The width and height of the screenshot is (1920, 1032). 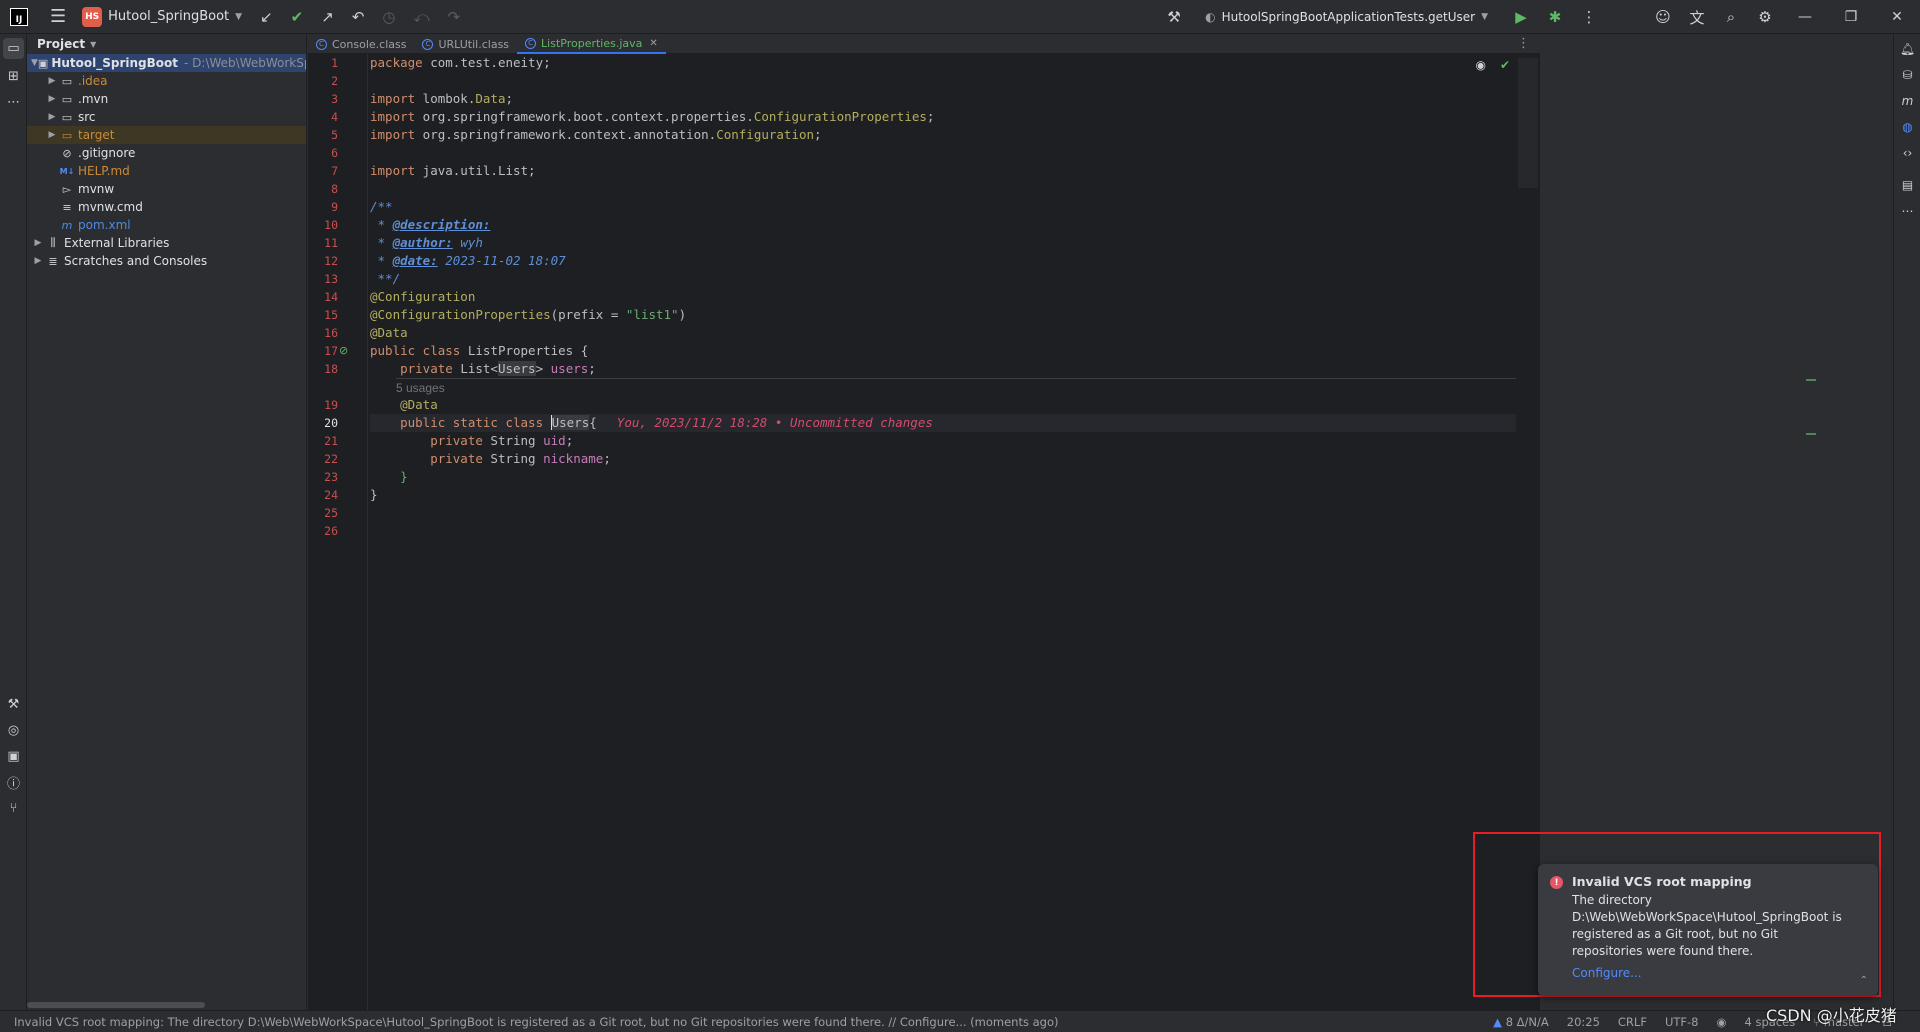 I want to click on project-selector: HS Hutool_SpringBoot ▼, so click(x=162, y=16).